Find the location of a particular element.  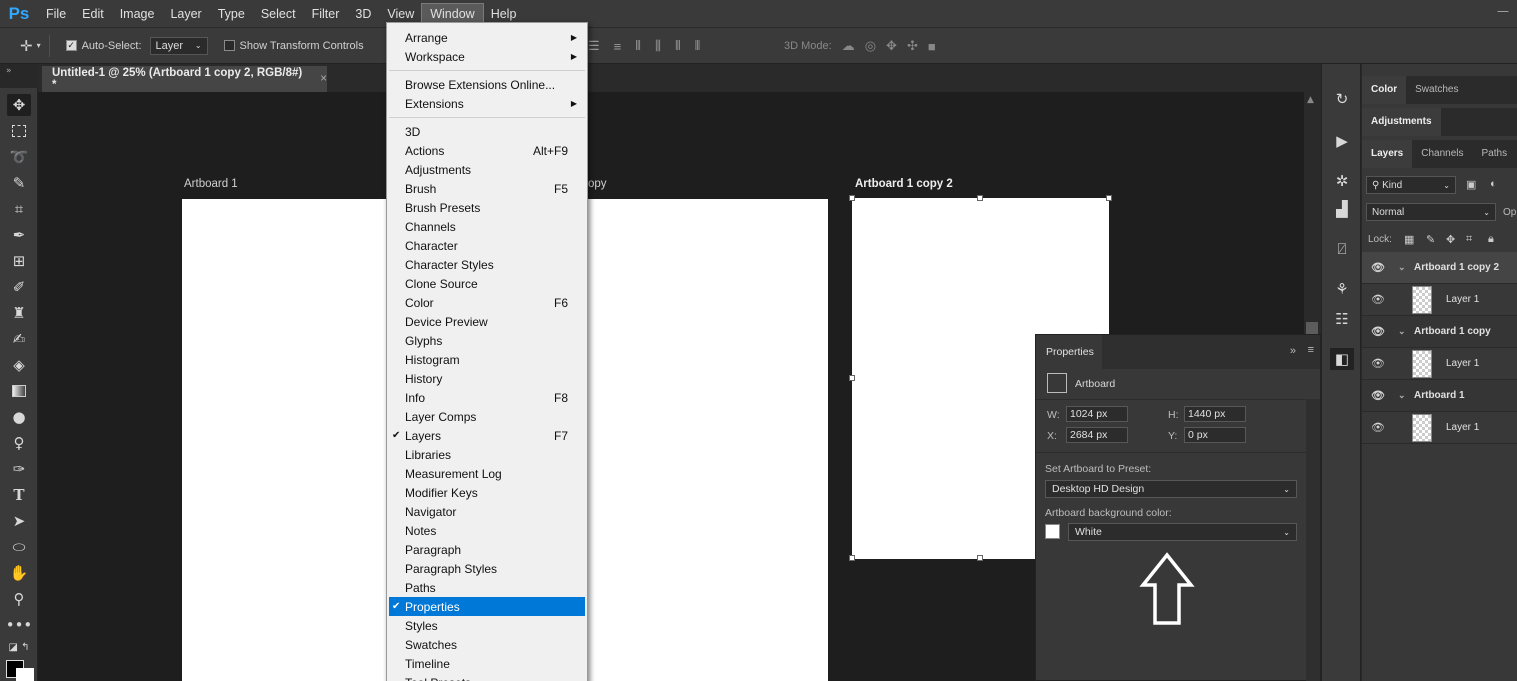

menu-window: Window is located at coordinates (452, 13).